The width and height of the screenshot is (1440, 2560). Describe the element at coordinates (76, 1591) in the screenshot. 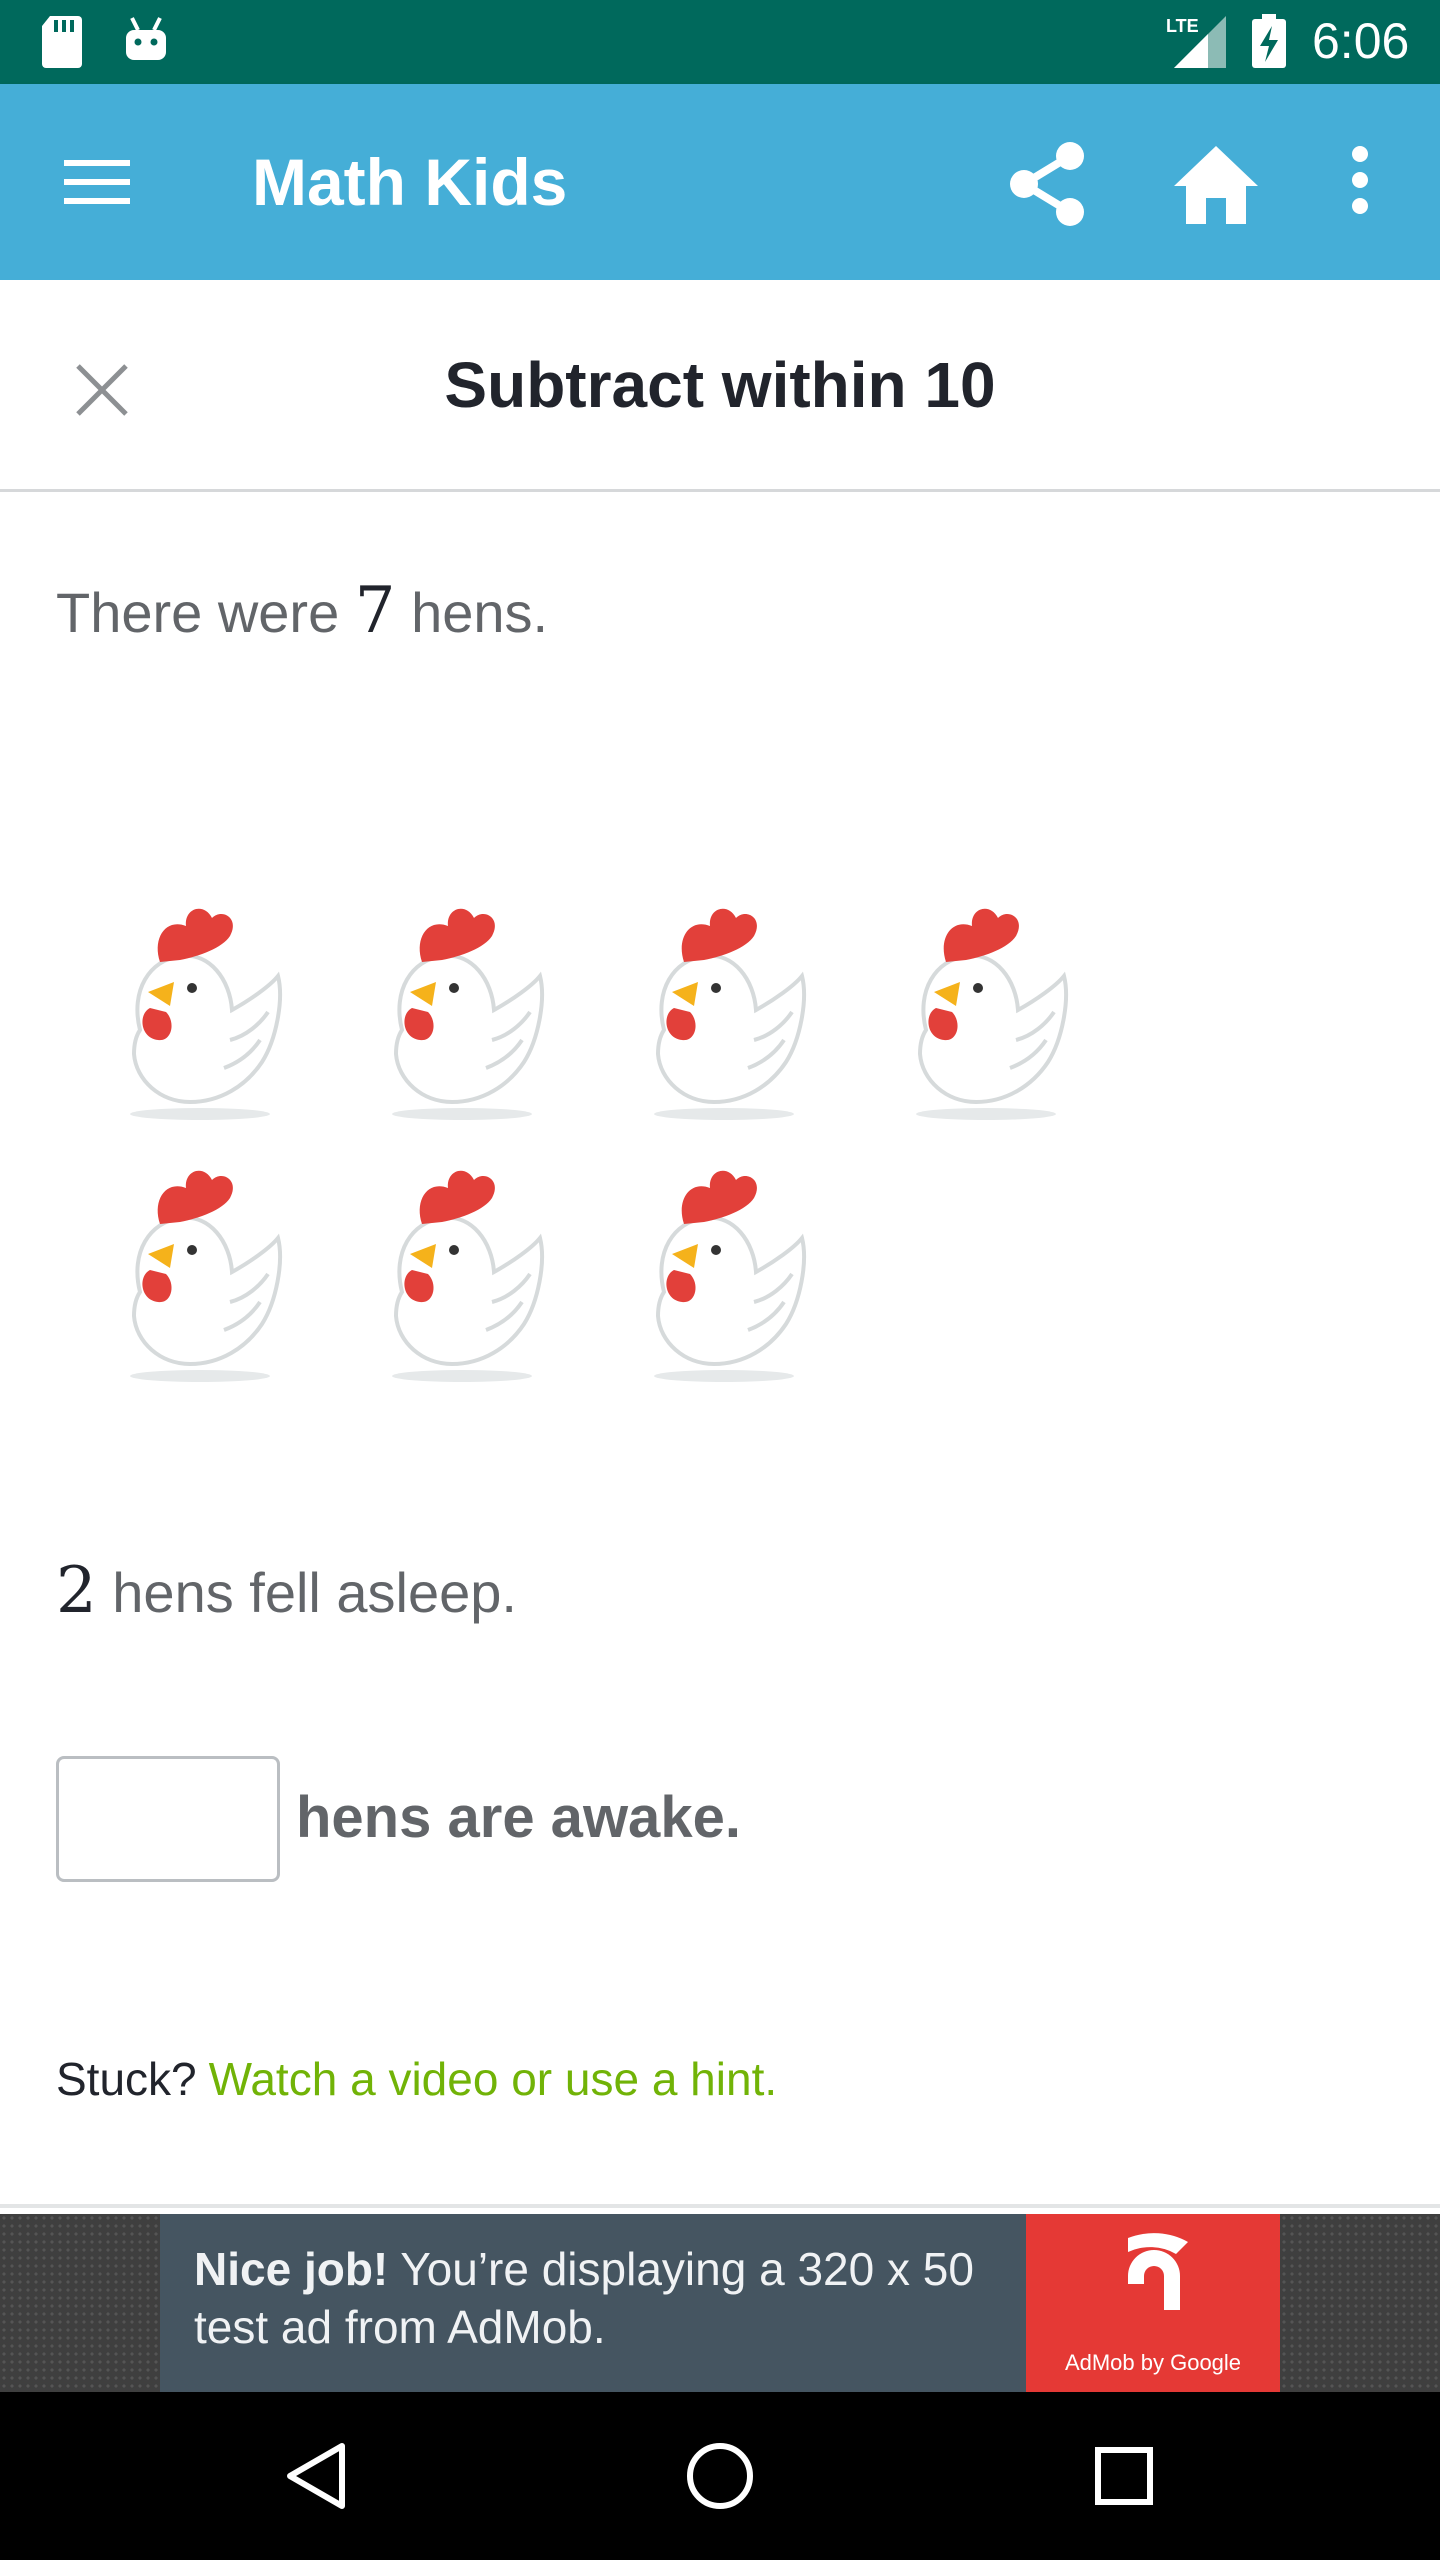

I see `asleep-number: 2` at that location.